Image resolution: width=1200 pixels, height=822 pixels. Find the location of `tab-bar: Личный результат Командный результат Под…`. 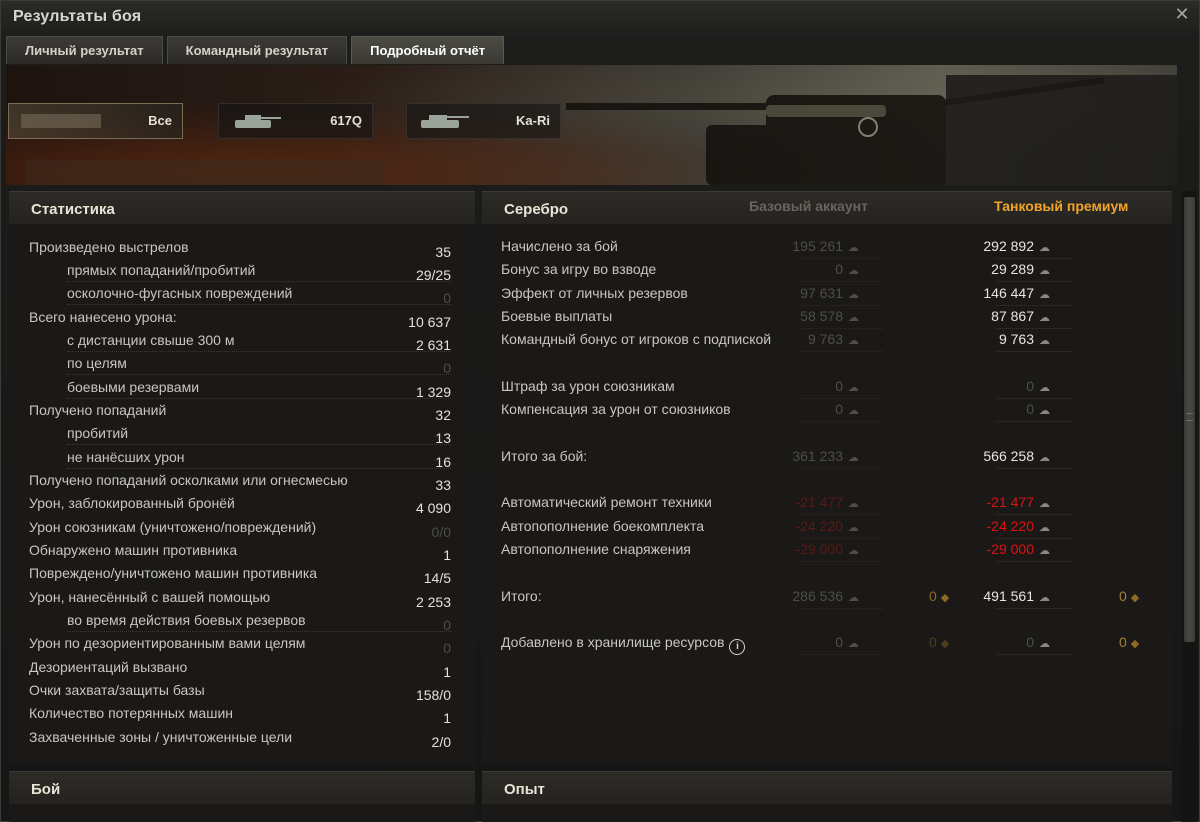

tab-bar: Личный результат Командный результат Под… is located at coordinates (255, 50).